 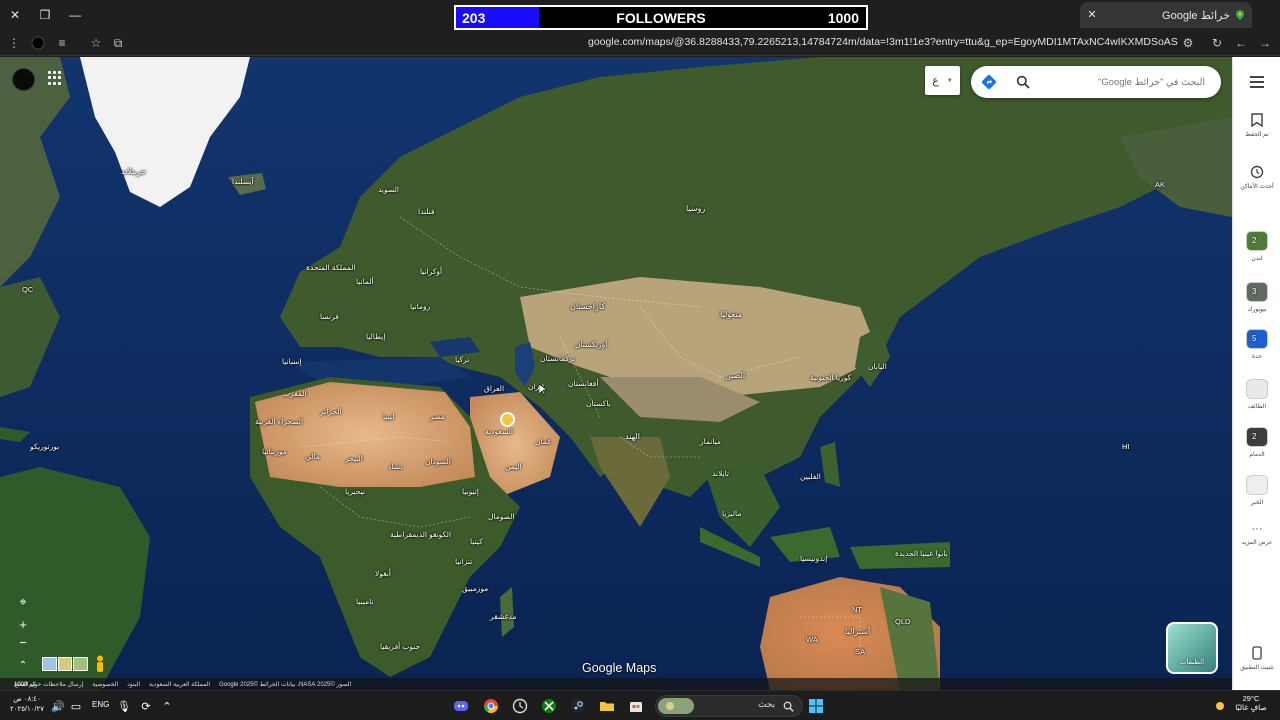 I want to click on recent-place-taif: الطائف, so click(x=1256, y=394).